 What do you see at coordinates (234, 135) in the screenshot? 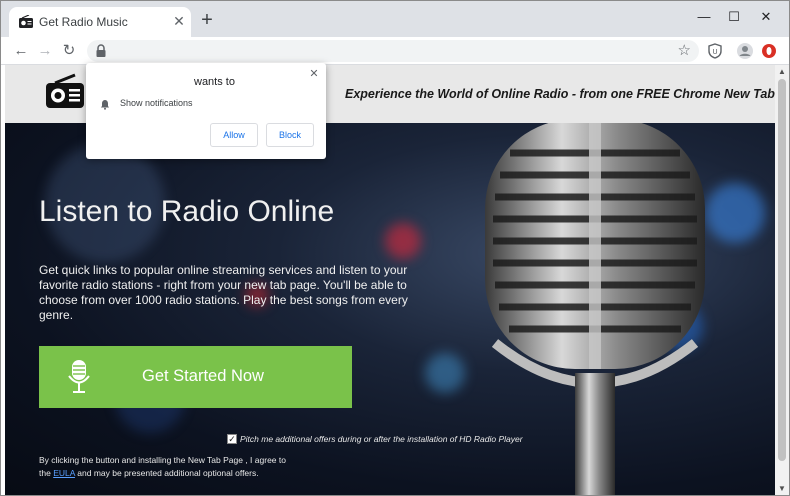
I see `allow-button: Allow` at bounding box center [234, 135].